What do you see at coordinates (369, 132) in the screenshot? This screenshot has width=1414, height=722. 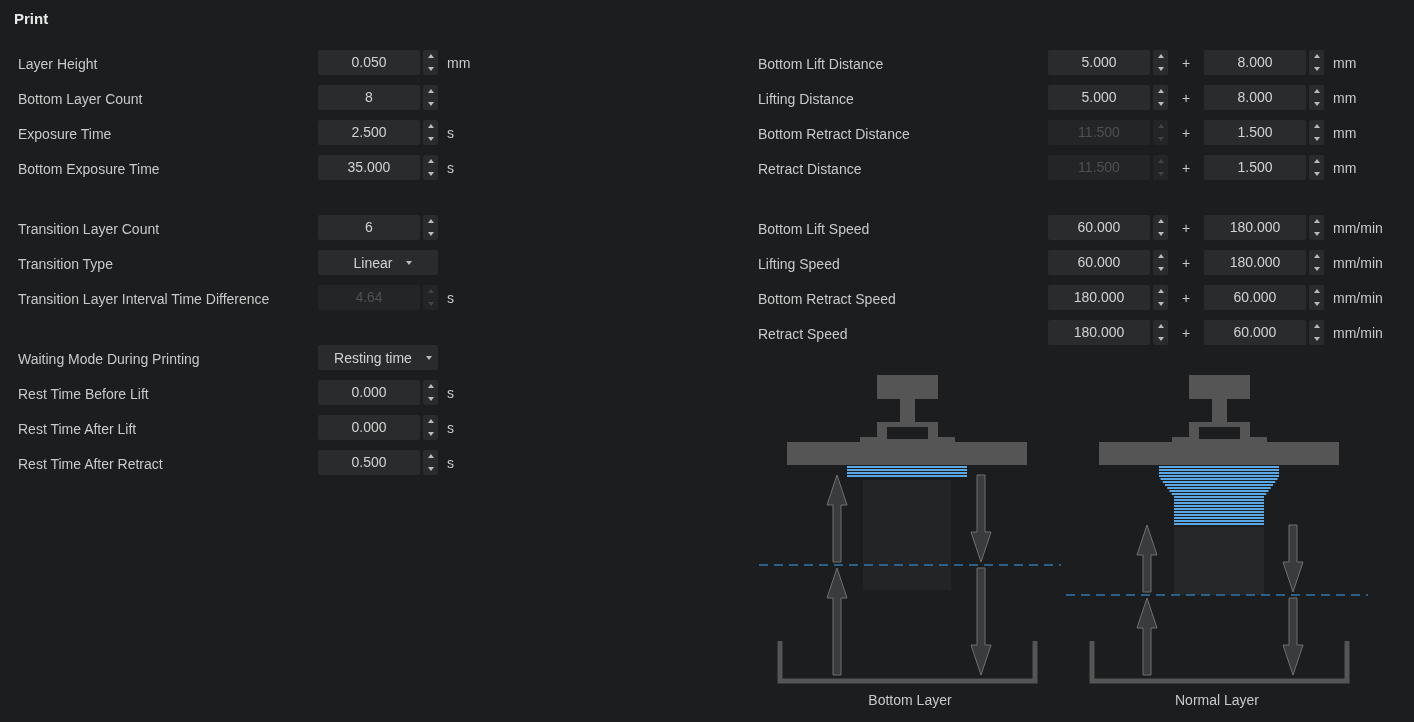 I see `number-field: 2.500` at bounding box center [369, 132].